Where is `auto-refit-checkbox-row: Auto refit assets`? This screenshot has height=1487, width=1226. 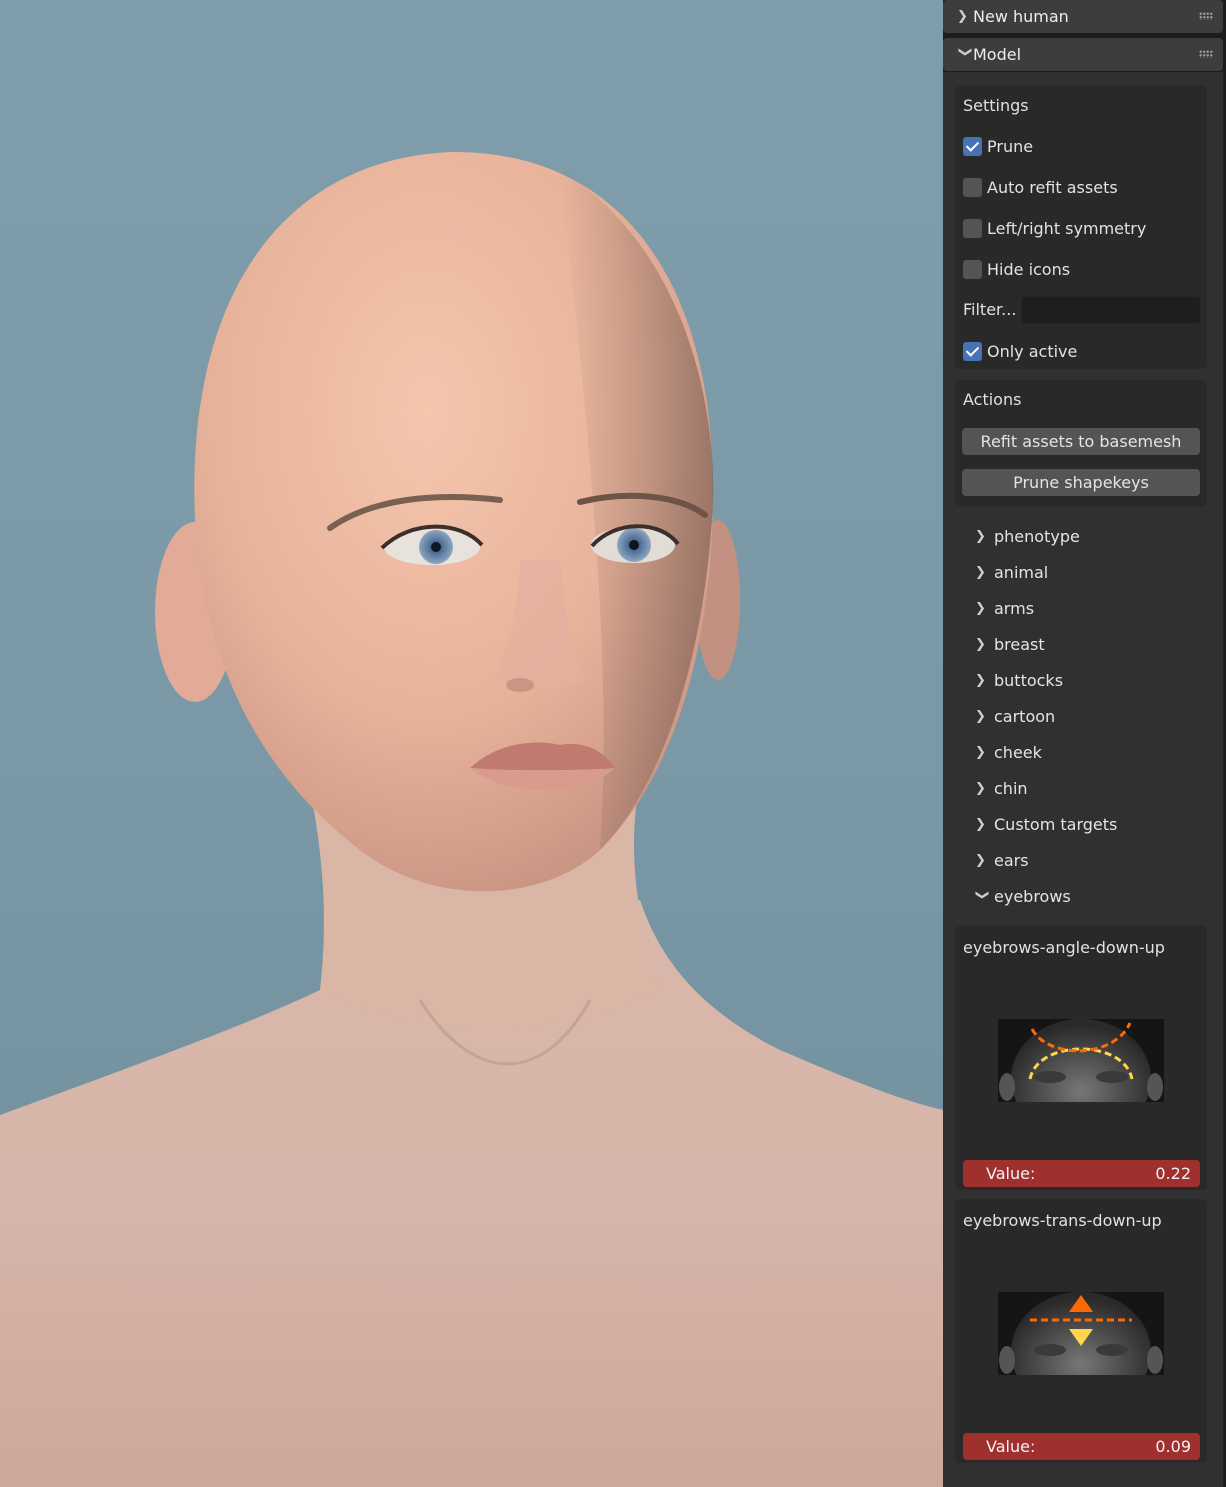
auto-refit-checkbox-row: Auto refit assets is located at coordinates (1040, 187).